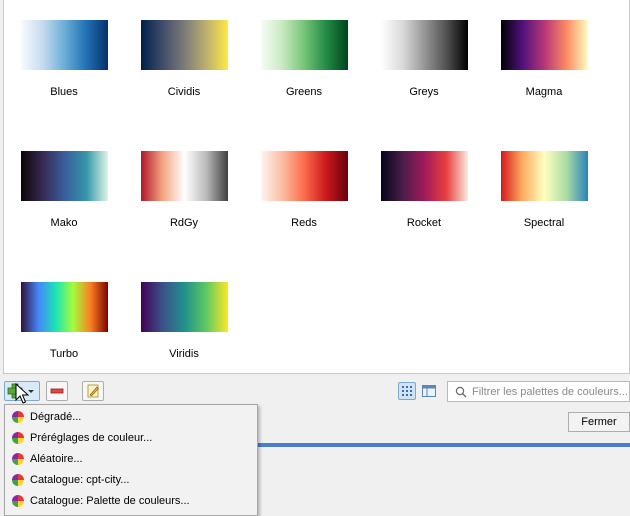 Image resolution: width=630 pixels, height=516 pixels. I want to click on ramp-label: Greys, so click(424, 92).